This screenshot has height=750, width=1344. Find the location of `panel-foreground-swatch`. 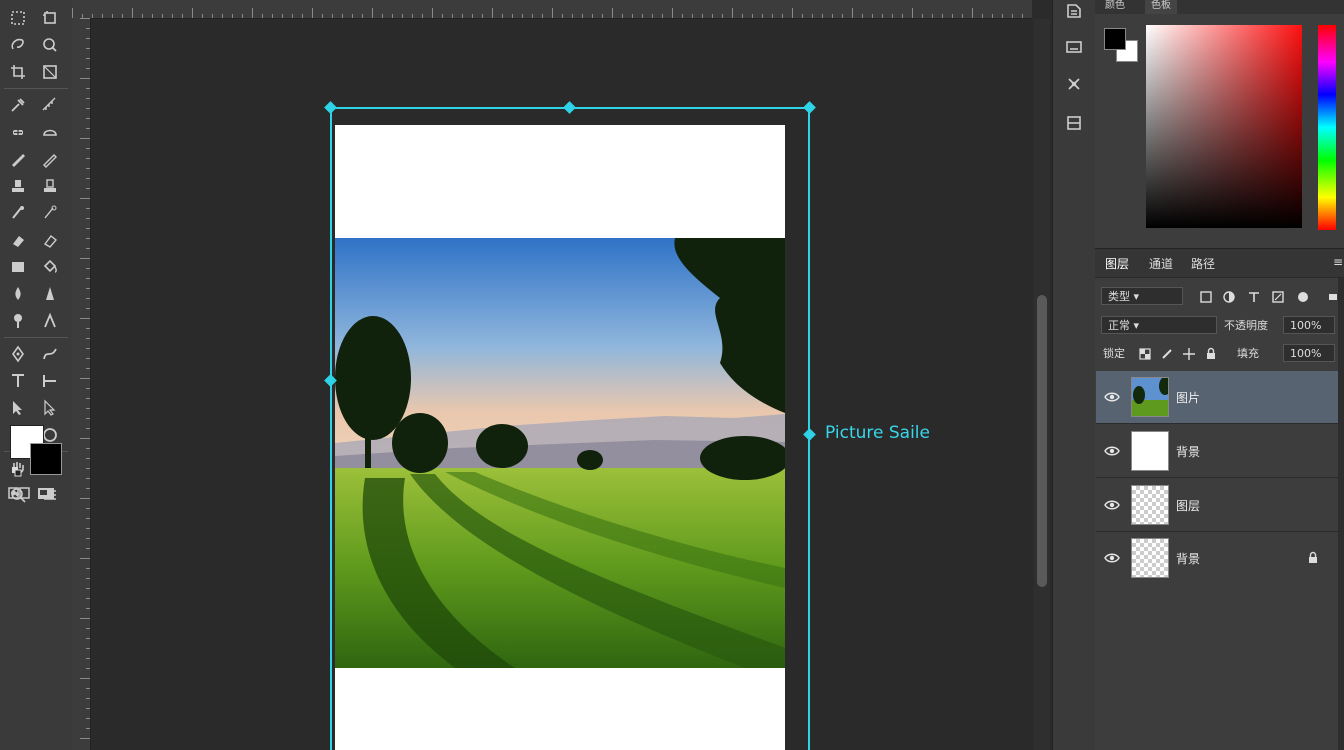

panel-foreground-swatch is located at coordinates (1115, 39).